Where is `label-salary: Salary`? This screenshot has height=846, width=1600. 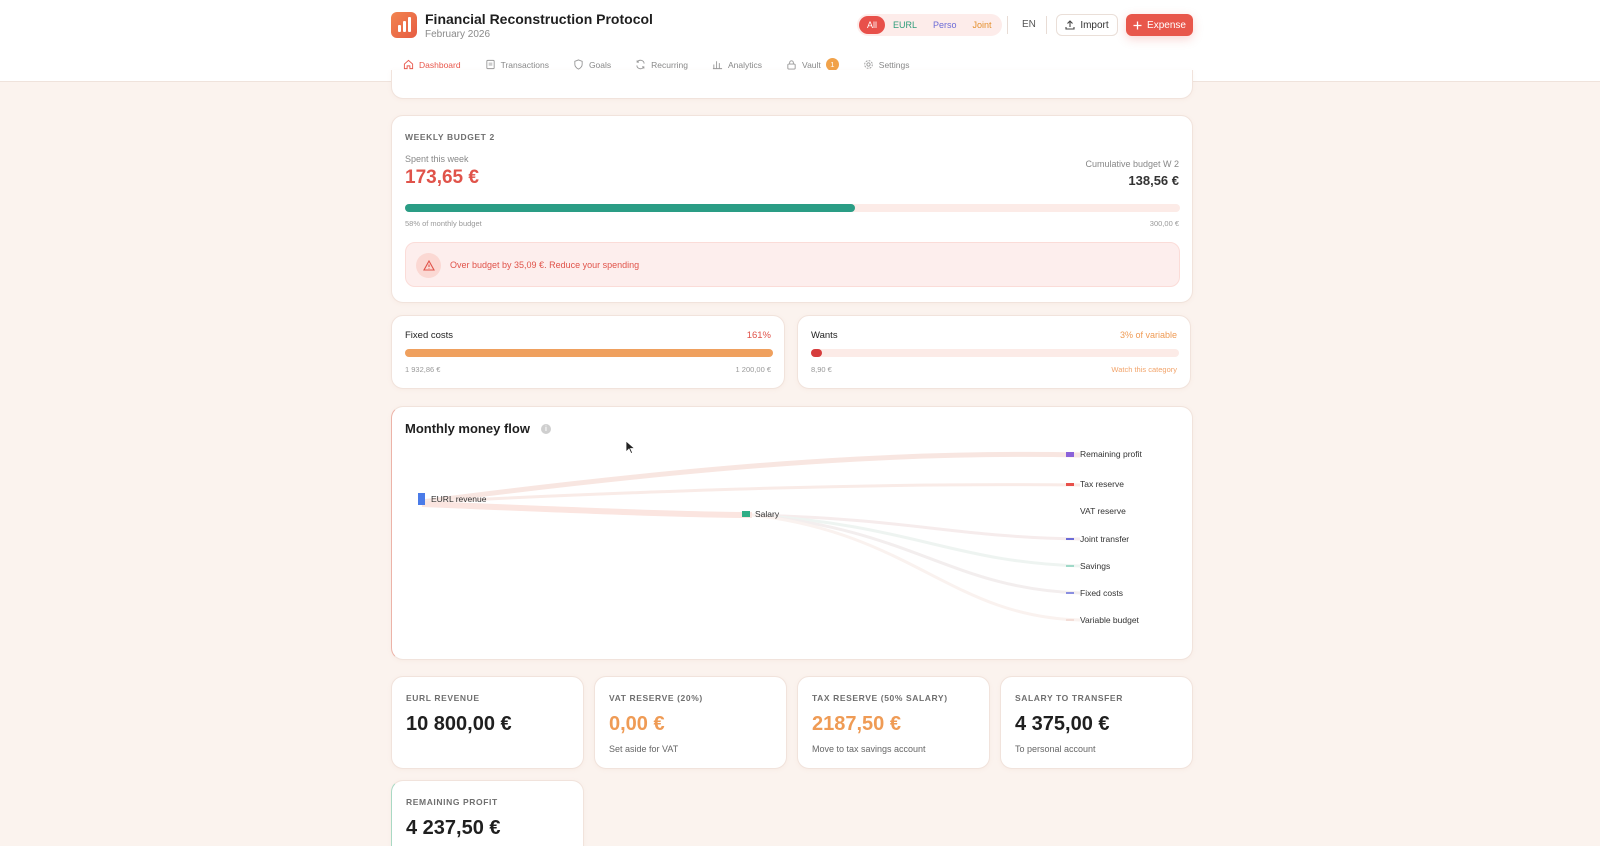
label-salary: Salary is located at coordinates (767, 514).